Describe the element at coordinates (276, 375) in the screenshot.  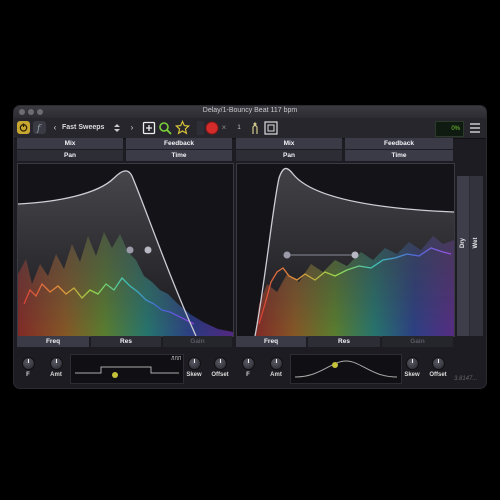
I see `right-amt-label: Amt` at that location.